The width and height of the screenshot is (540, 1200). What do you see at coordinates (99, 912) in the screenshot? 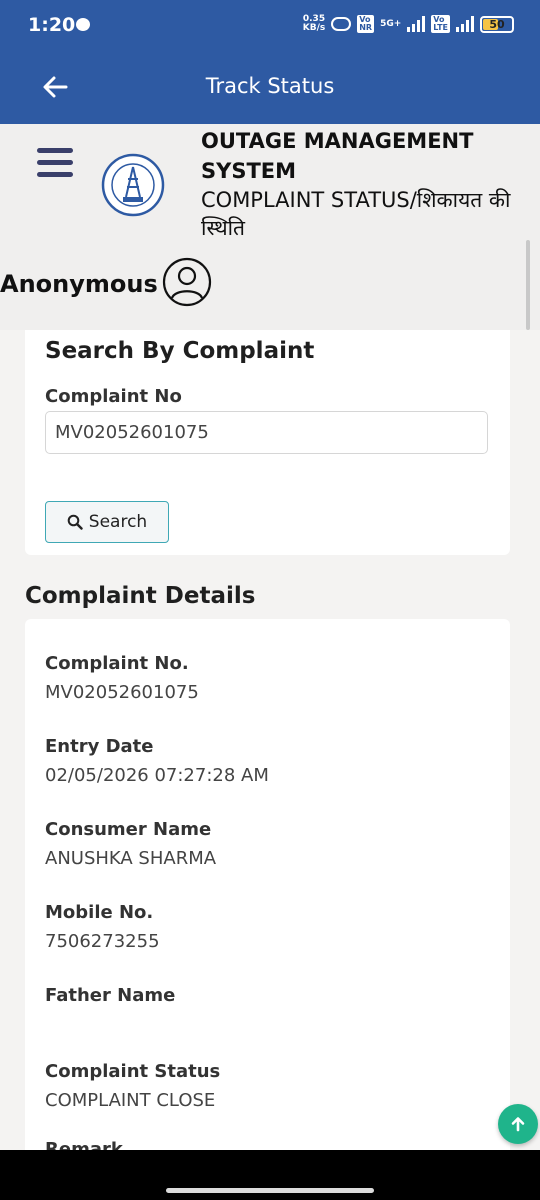
I see `detail-label: Mobile No.` at bounding box center [99, 912].